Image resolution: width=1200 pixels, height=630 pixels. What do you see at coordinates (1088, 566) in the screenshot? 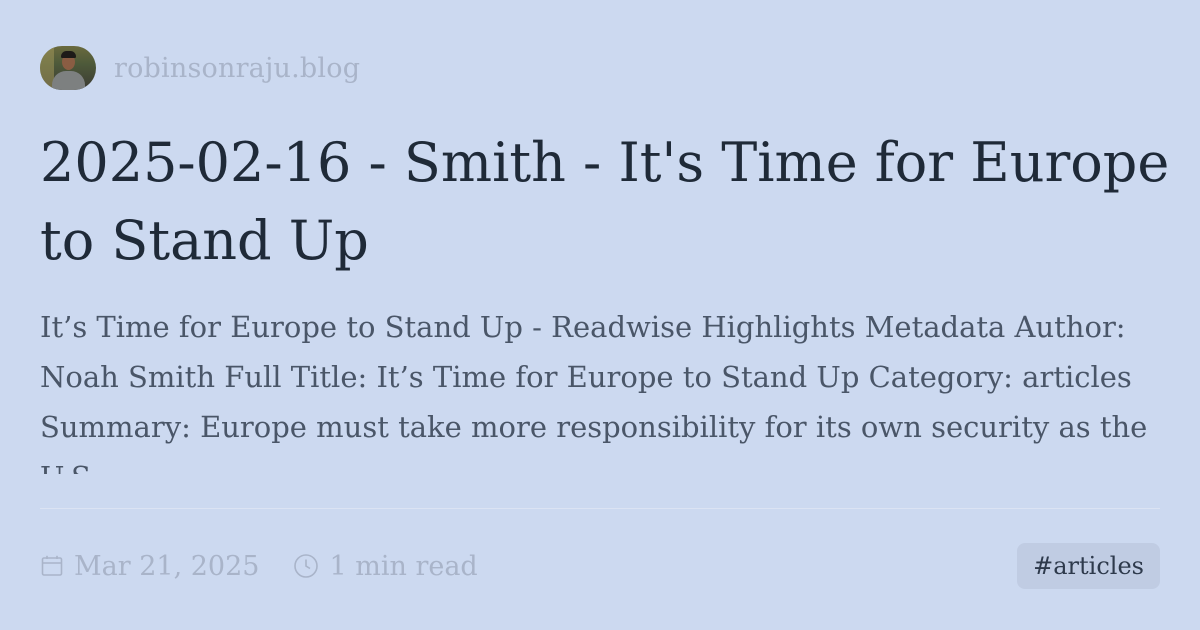
I see `tag-articles: #articles` at bounding box center [1088, 566].